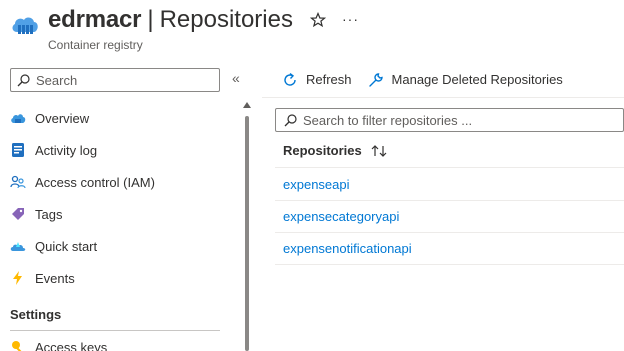 This screenshot has width=624, height=351. What do you see at coordinates (18, 345) in the screenshot?
I see `key-icon` at bounding box center [18, 345].